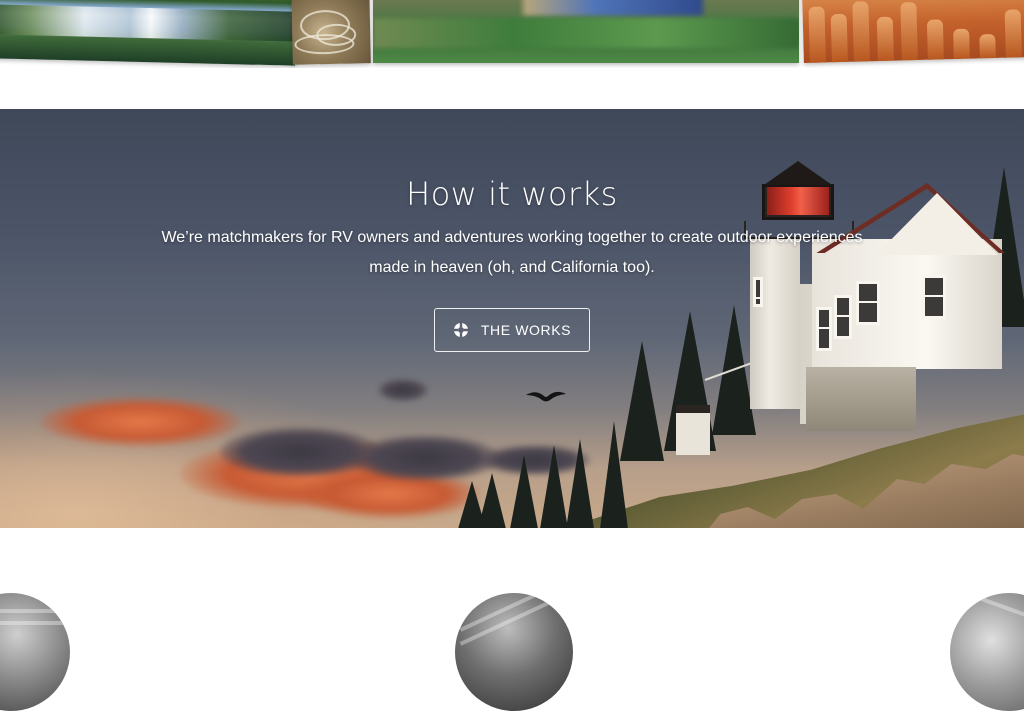  I want to click on stone-foundation, so click(861, 399).